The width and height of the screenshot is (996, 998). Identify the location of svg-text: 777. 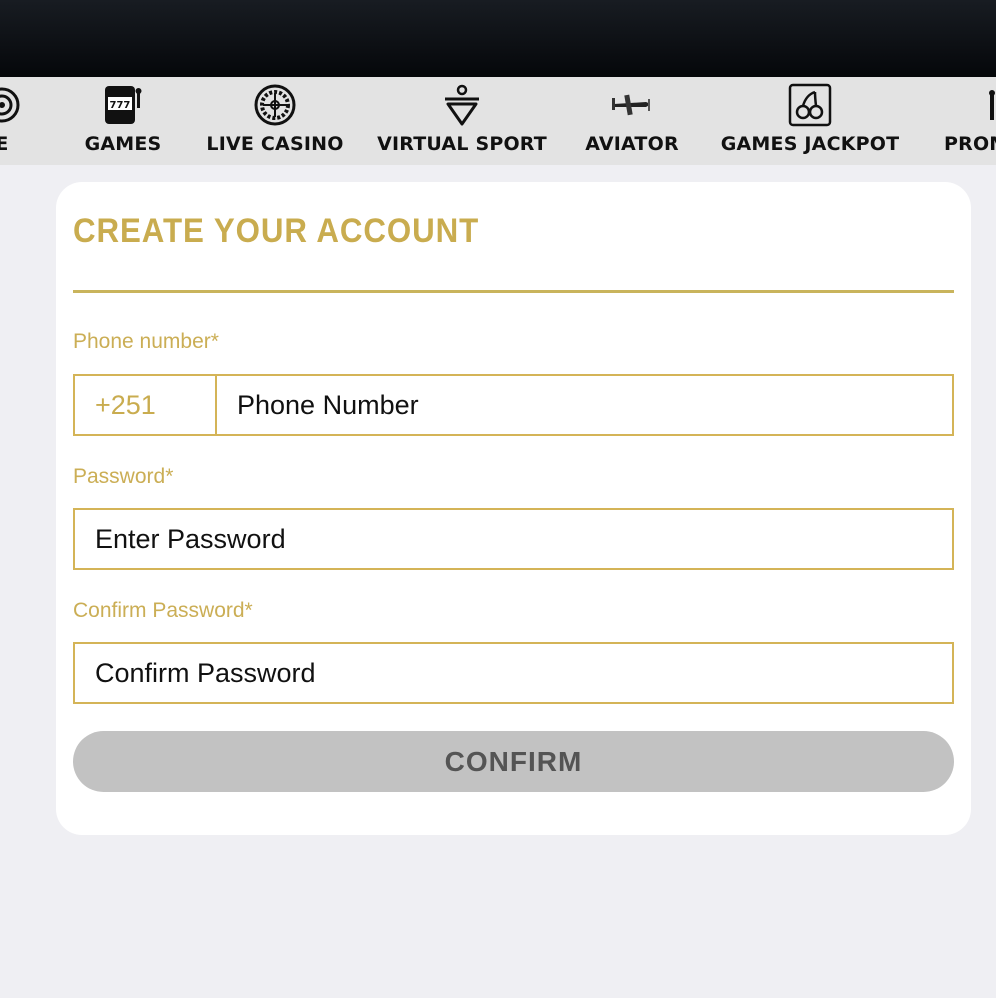
(120, 105).